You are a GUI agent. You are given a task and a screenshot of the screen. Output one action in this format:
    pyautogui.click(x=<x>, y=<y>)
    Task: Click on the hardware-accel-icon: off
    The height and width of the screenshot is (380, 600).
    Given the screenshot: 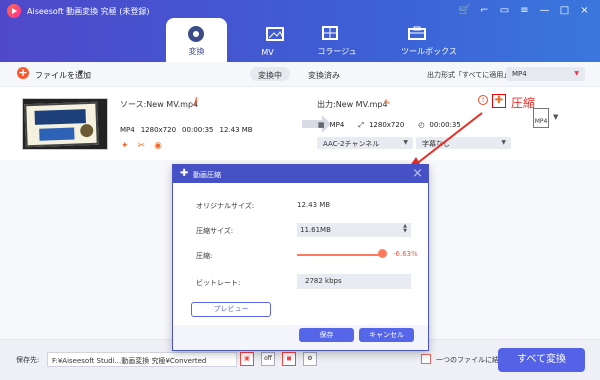 What is the action you would take?
    pyautogui.click(x=268, y=359)
    